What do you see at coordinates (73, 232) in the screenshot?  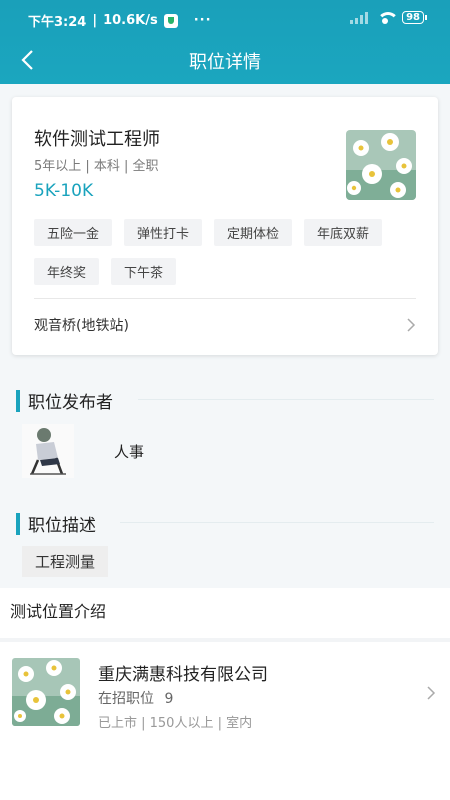 I see `benefit-tag: 五险一金` at bounding box center [73, 232].